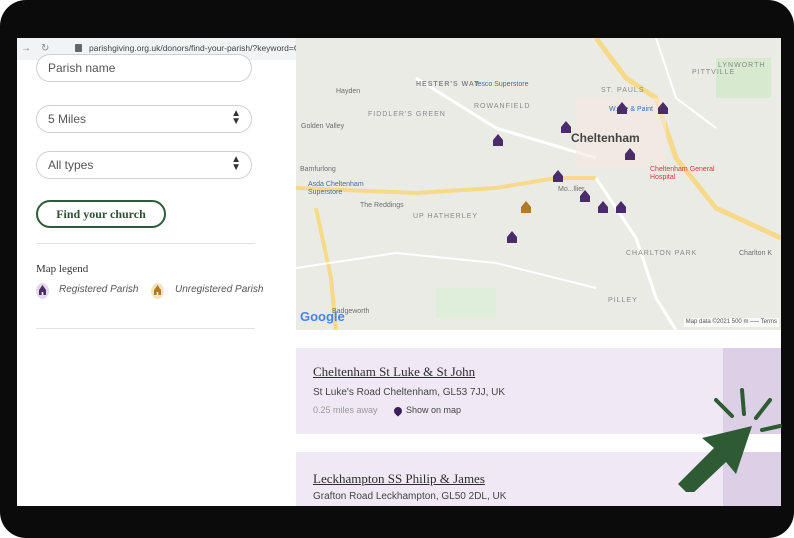 This screenshot has width=794, height=538. Describe the element at coordinates (82, 68) in the screenshot. I see `parish-name-placeholder: Parish name` at that location.